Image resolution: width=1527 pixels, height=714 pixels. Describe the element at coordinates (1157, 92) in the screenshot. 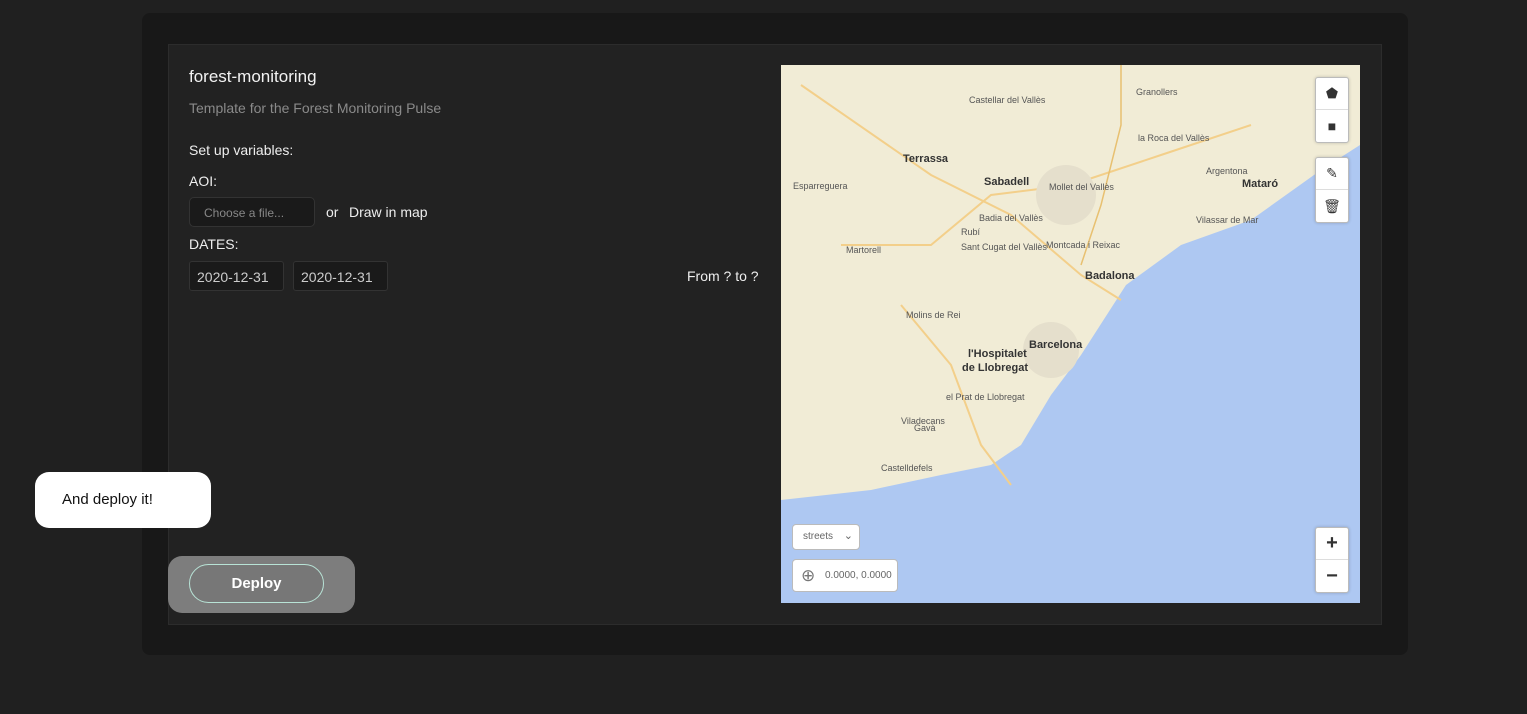

I see `map-place-label: Granollers` at that location.